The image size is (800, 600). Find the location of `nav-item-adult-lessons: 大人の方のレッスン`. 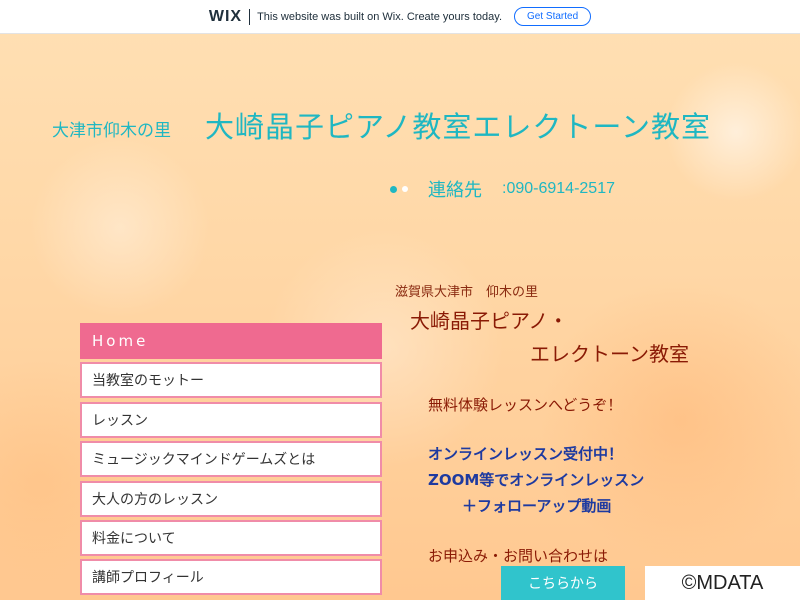

nav-item-adult-lessons: 大人の方のレッスン is located at coordinates (231, 498).